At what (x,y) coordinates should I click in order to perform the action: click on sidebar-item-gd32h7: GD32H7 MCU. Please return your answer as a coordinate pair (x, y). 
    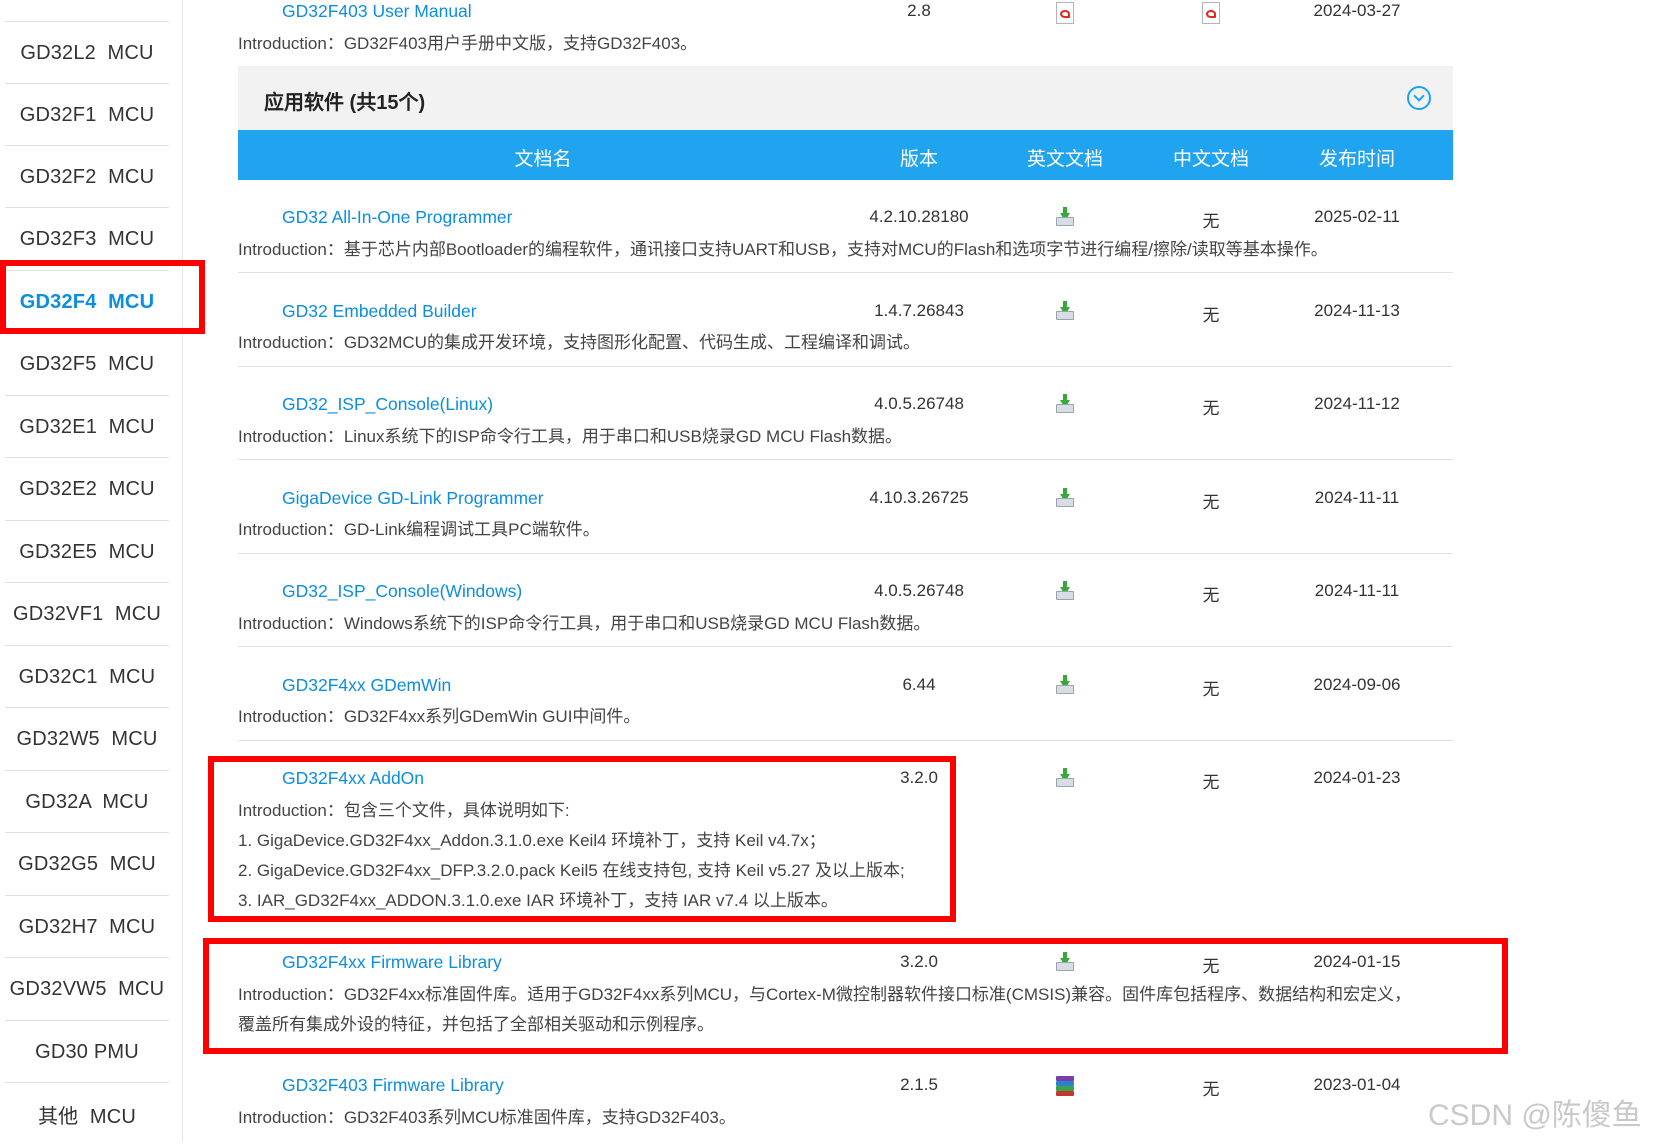
    Looking at the image, I should click on (87, 926).